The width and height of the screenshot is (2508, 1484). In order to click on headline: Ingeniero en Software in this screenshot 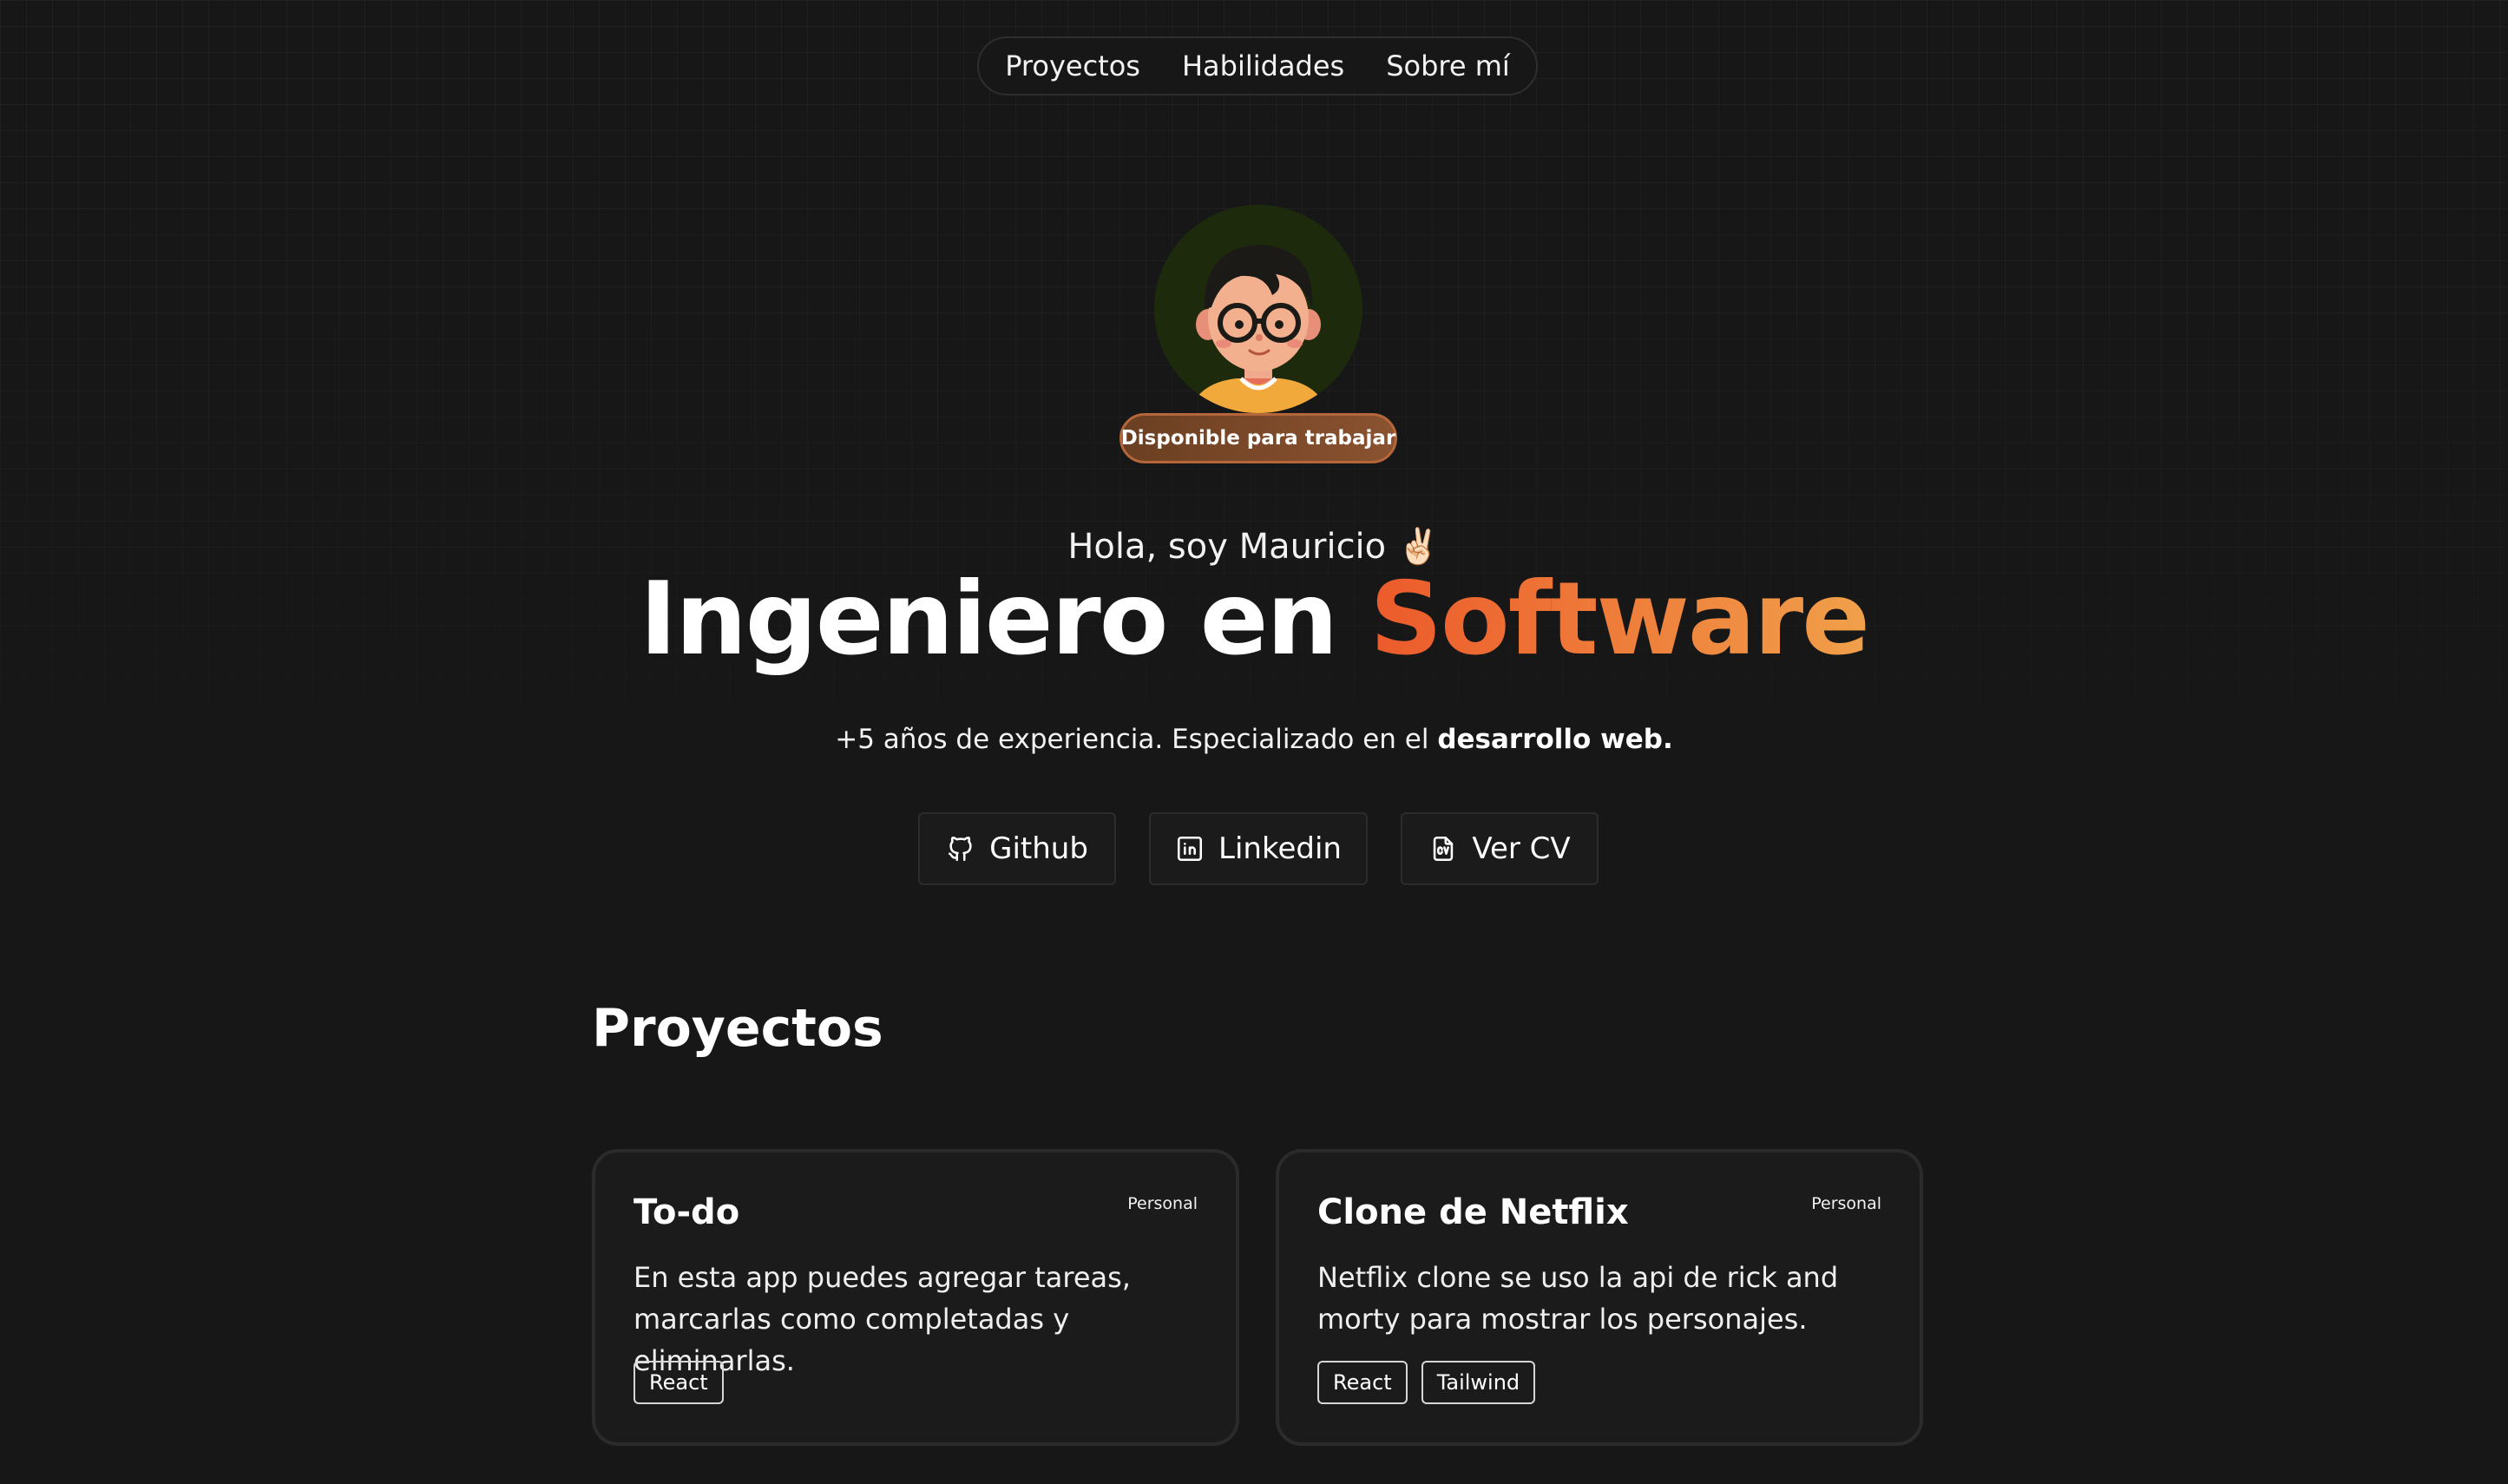, I will do `click(1254, 619)`.